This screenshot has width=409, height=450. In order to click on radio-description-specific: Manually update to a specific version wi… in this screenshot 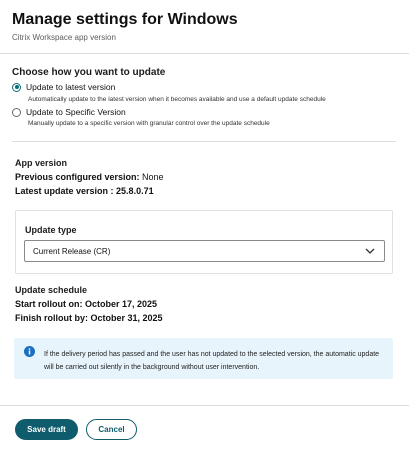, I will do `click(149, 123)`.